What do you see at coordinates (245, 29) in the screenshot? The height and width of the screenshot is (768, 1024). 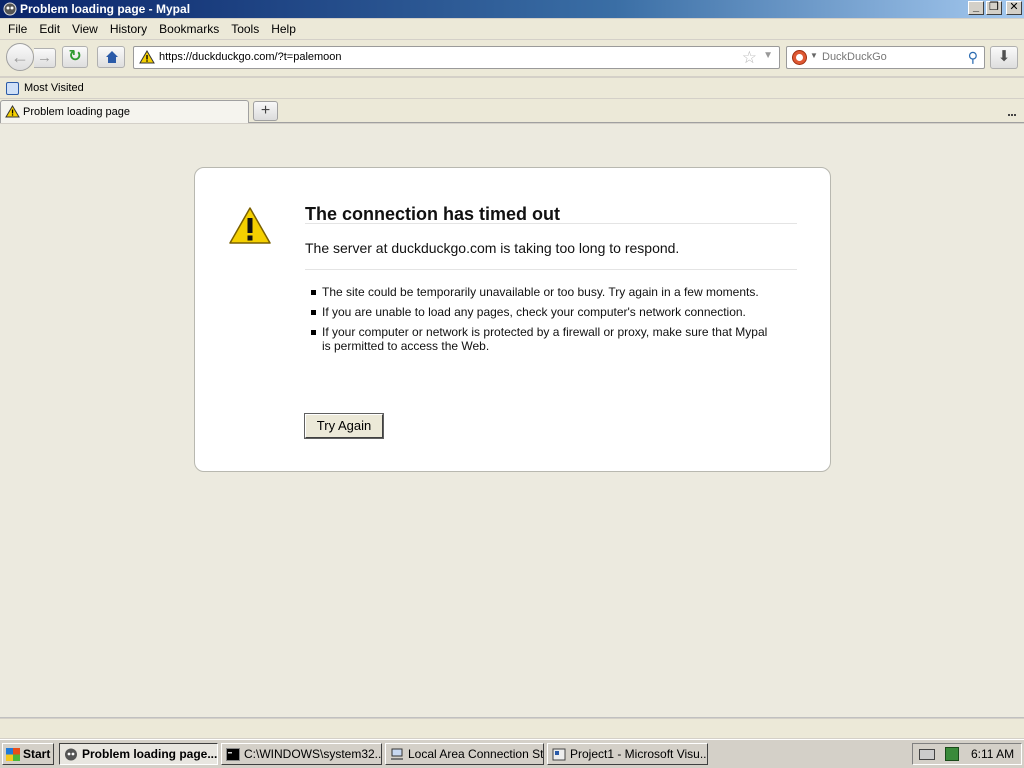 I see `menu-tools: Tools` at bounding box center [245, 29].